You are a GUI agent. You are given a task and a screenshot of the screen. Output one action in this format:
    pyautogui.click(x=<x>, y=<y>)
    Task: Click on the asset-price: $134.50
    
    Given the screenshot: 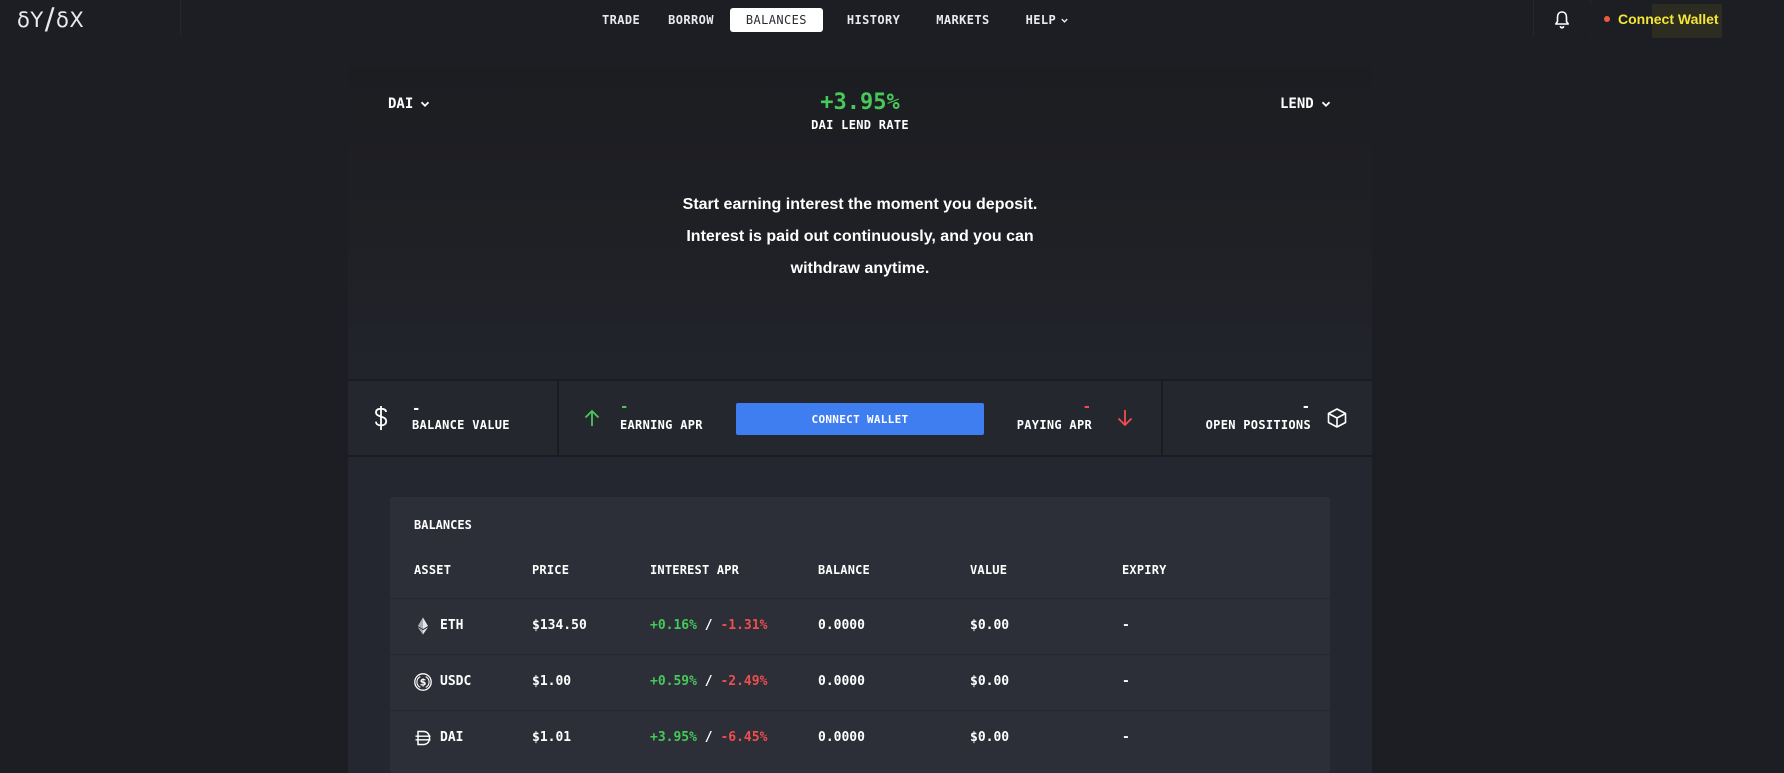 What is the action you would take?
    pyautogui.click(x=559, y=625)
    